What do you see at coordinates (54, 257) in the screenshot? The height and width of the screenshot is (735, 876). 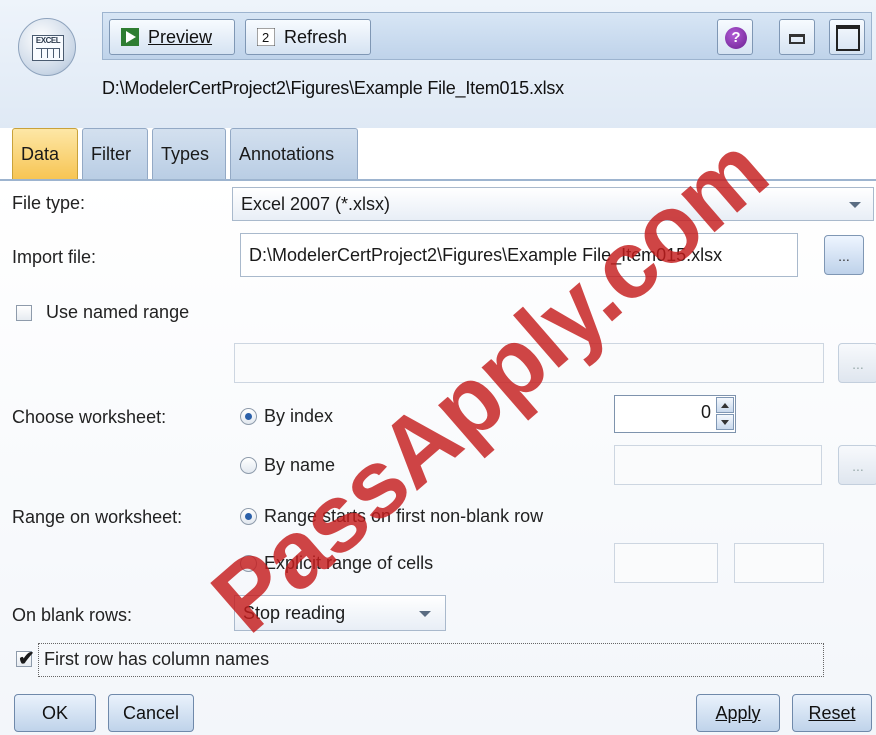 I see `import-file-label: Import file:` at bounding box center [54, 257].